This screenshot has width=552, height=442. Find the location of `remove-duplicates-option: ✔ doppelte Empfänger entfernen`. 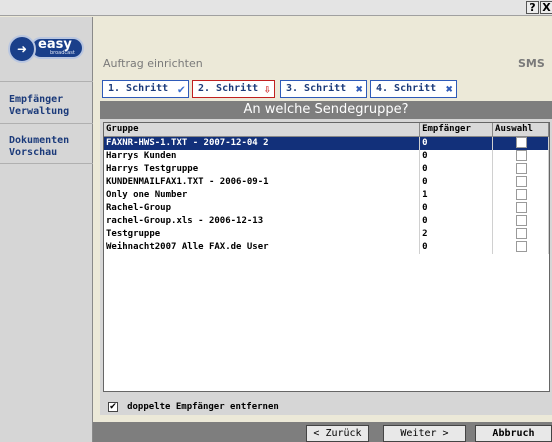

remove-duplicates-option: ✔ doppelte Empfänger entfernen is located at coordinates (193, 405).